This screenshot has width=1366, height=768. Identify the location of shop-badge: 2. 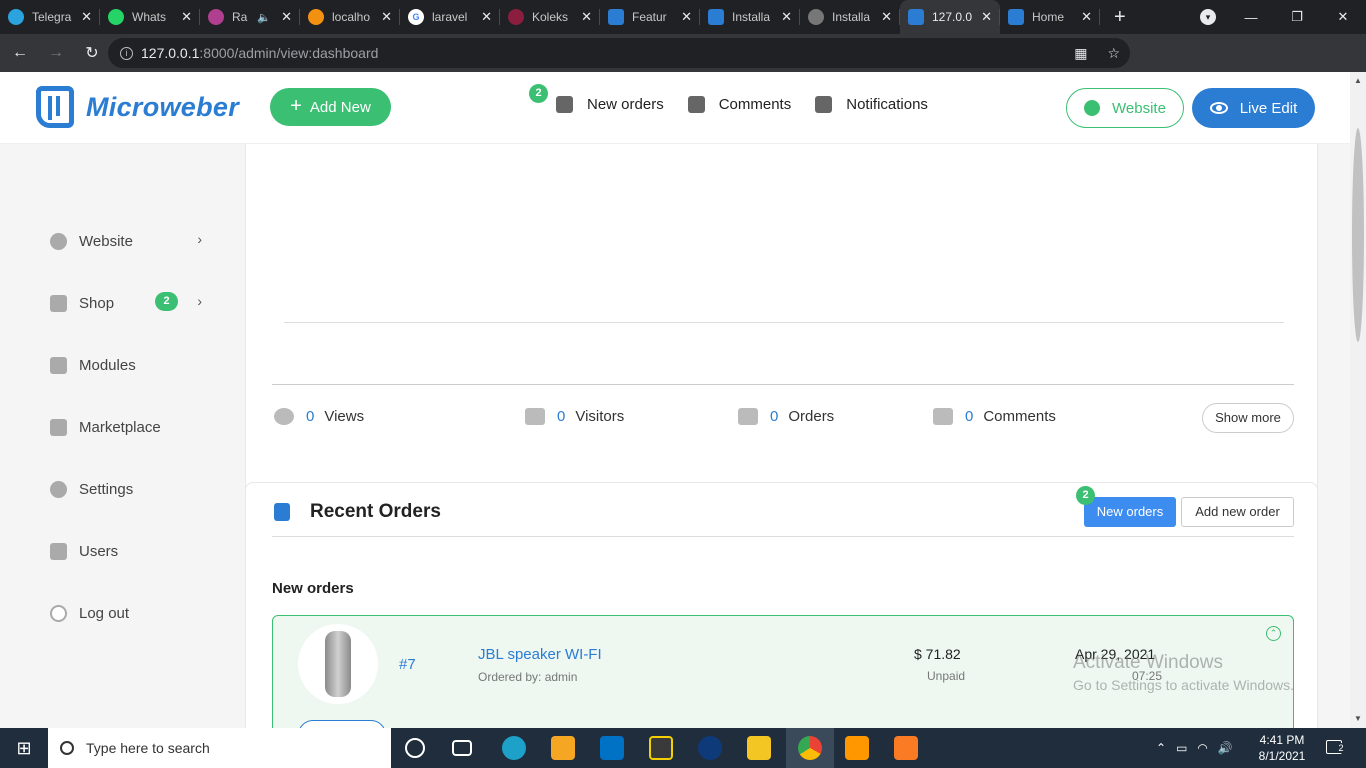
(166, 301).